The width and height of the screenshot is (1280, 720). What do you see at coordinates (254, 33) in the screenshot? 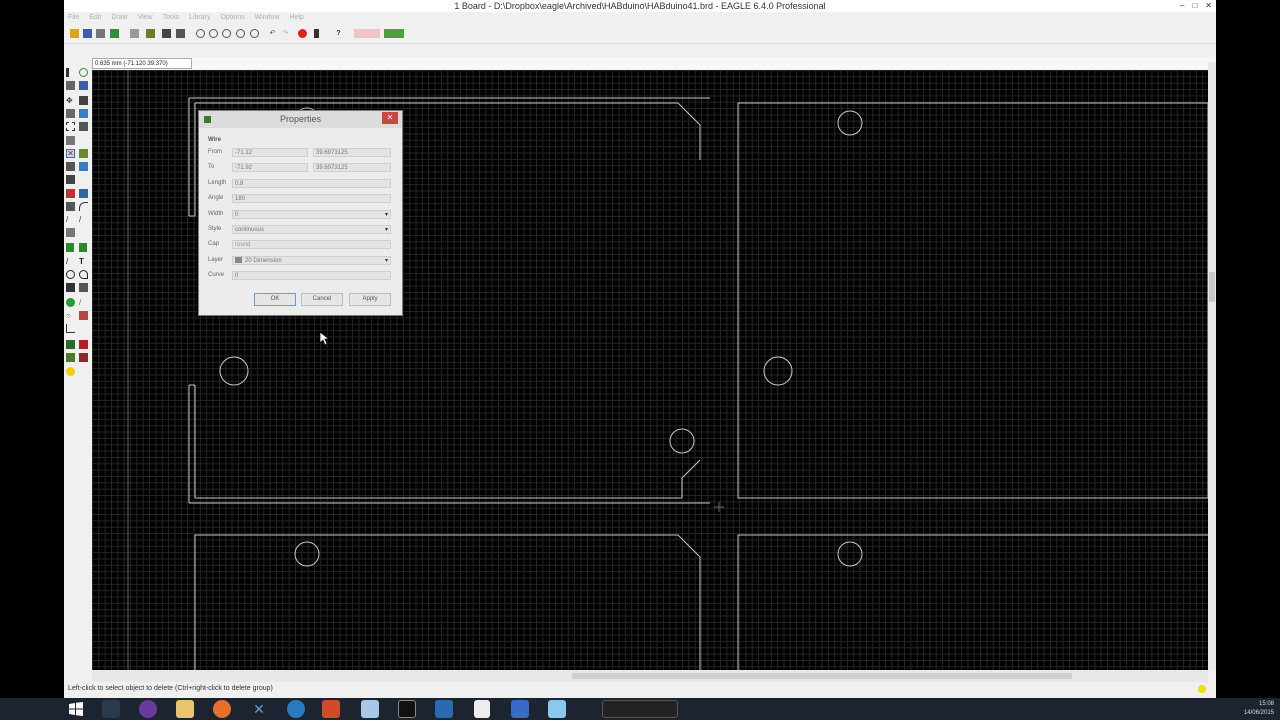
I see `zoom-select-icon` at bounding box center [254, 33].